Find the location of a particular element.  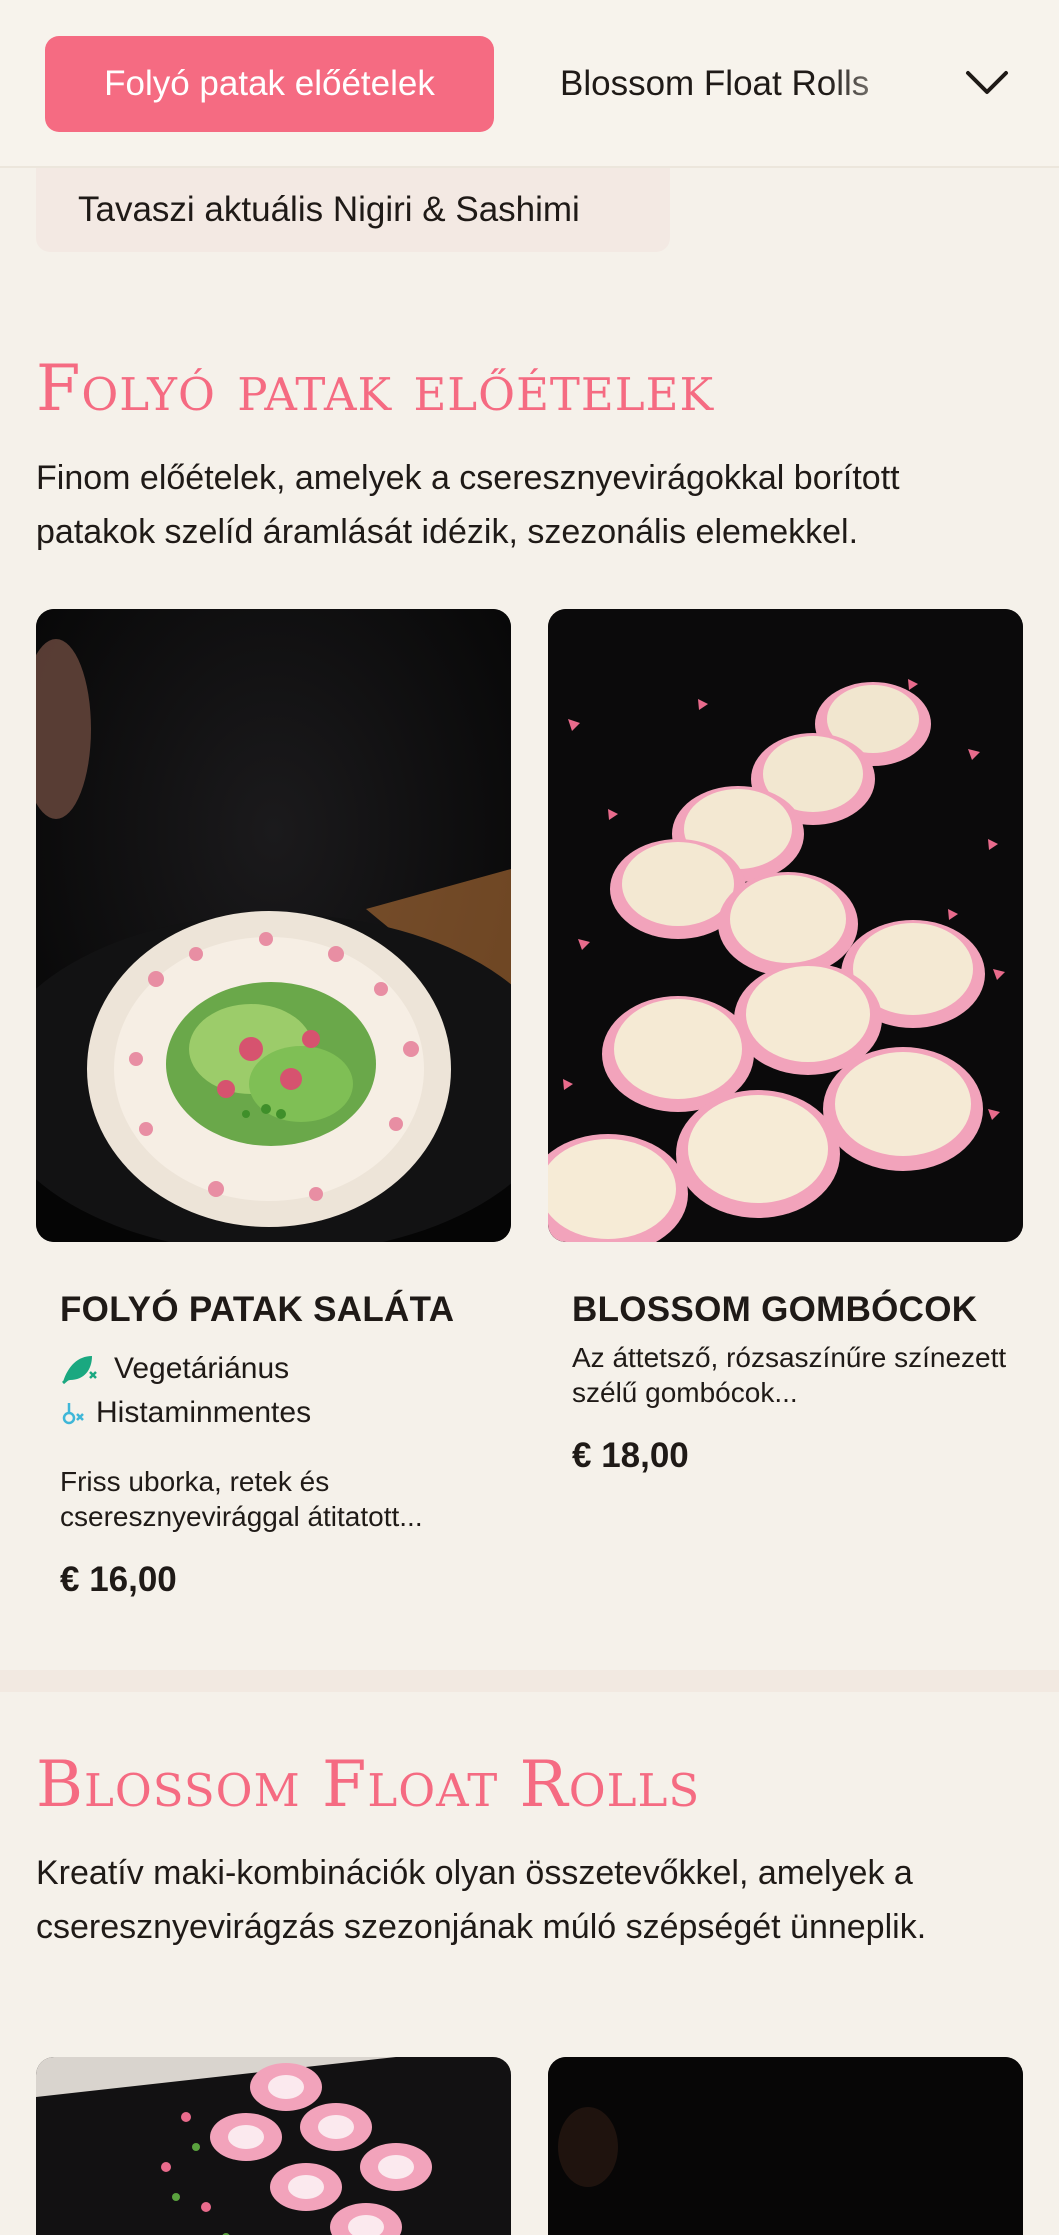

tag-vegetarian: Vegetáriánus is located at coordinates (280, 1369).